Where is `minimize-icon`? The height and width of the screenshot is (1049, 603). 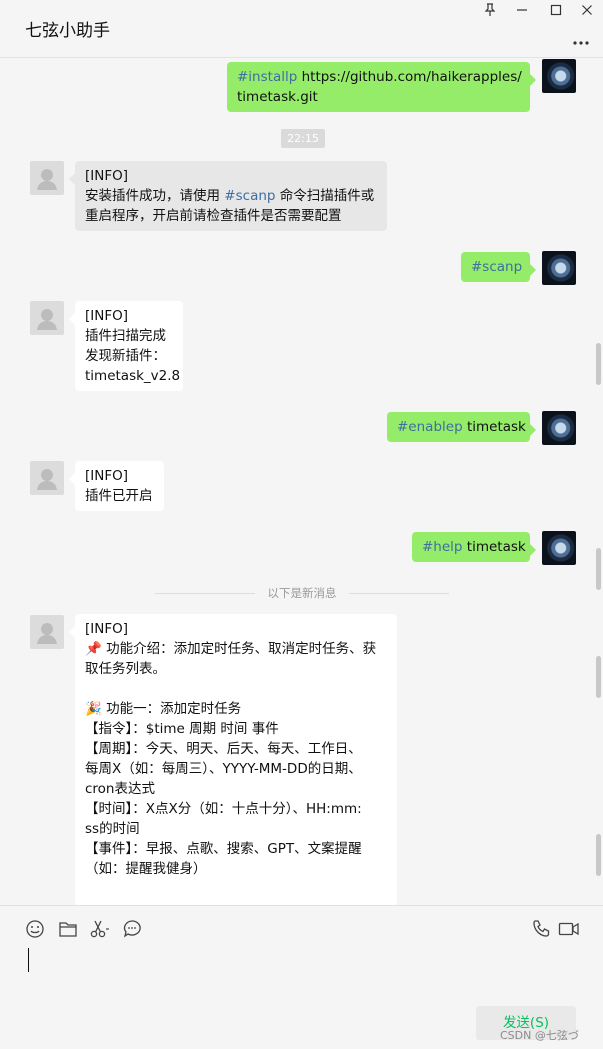
minimize-icon is located at coordinates (522, 10).